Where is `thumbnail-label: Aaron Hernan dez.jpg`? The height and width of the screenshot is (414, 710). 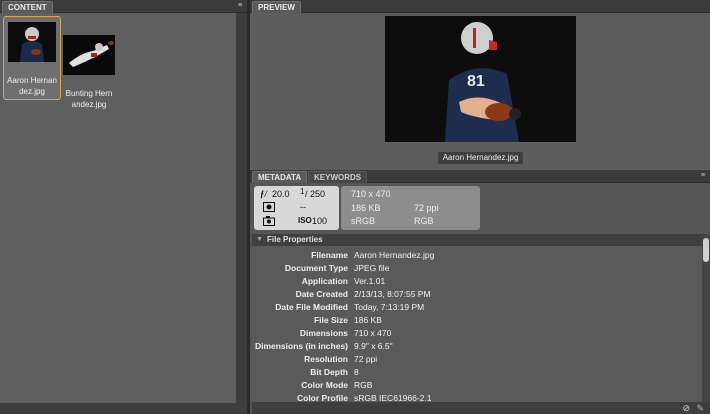
thumbnail-label: Aaron Hernan dez.jpg is located at coordinates (32, 86).